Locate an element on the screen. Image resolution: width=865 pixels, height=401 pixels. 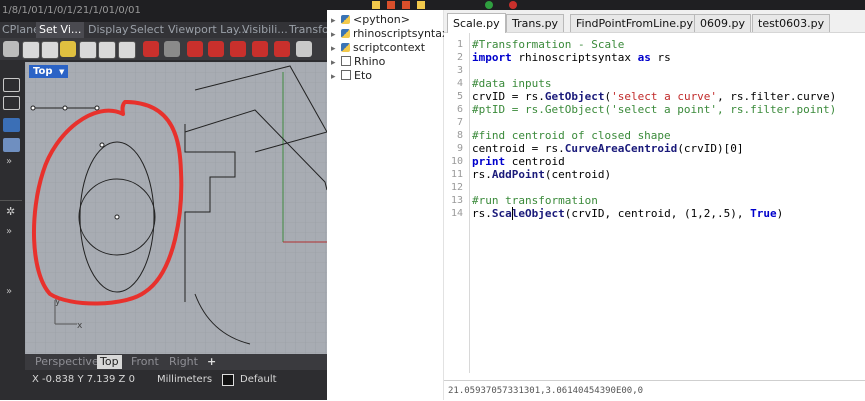
editor-toolbar is located at coordinates (596, 5).